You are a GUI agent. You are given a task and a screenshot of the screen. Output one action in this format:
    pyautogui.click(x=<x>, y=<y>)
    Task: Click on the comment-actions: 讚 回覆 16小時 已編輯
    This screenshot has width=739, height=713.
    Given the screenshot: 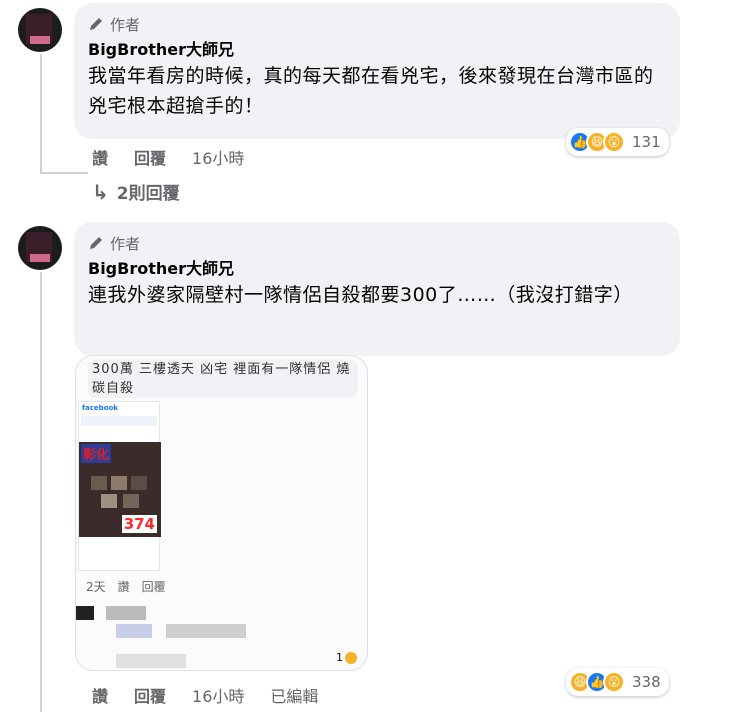 What is the action you would take?
    pyautogui.click(x=205, y=695)
    